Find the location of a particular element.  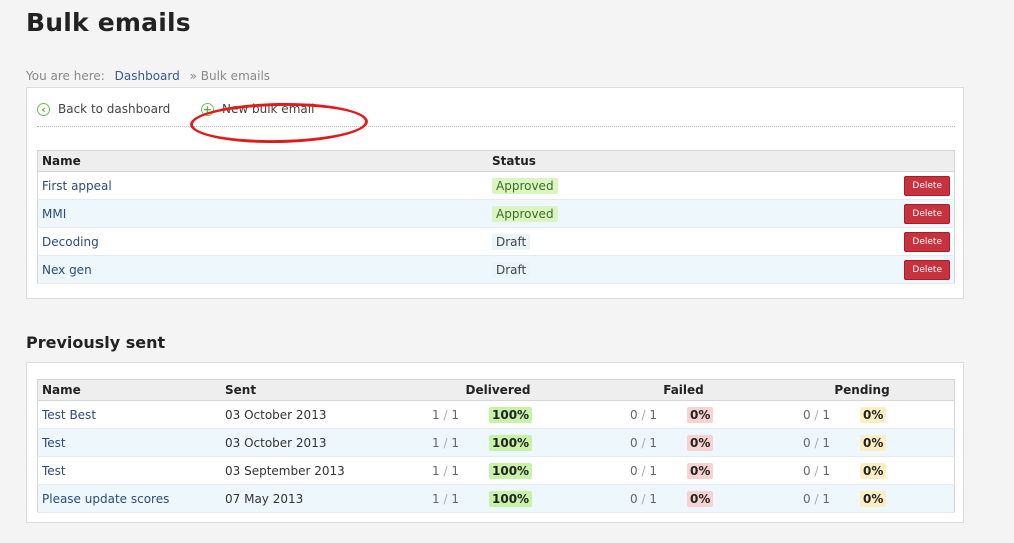

back-to-dashboard-label: Back to dashboard is located at coordinates (114, 109).